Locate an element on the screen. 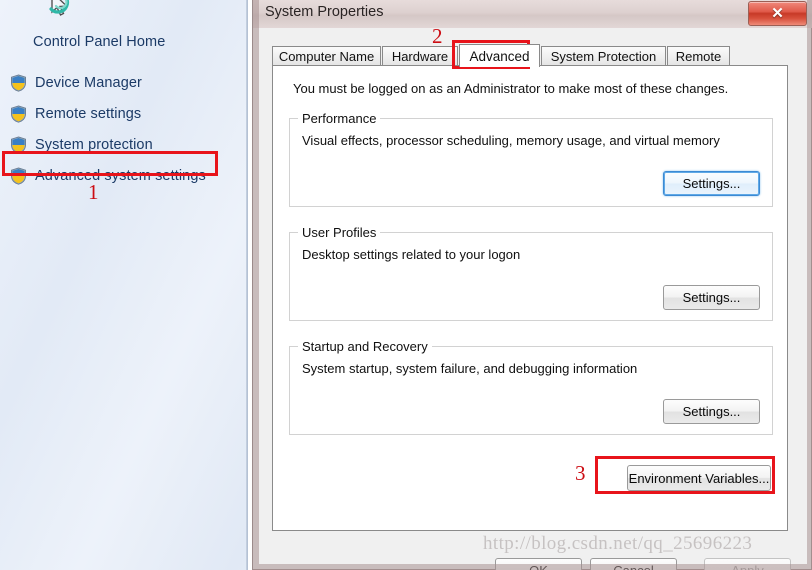 The width and height of the screenshot is (812, 570). cancel-button: Cancel is located at coordinates (633, 564).